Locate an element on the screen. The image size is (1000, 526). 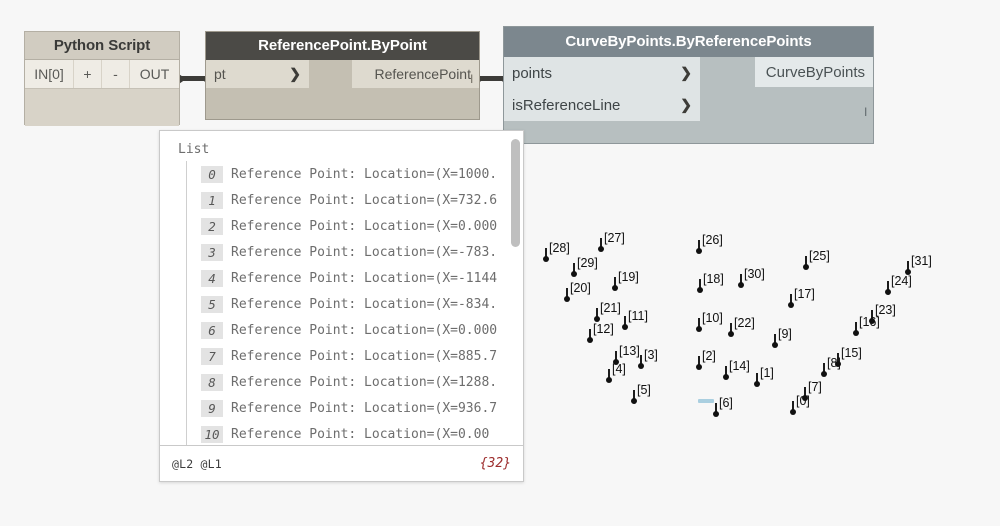
list-item-index: 5 is located at coordinates (212, 304).